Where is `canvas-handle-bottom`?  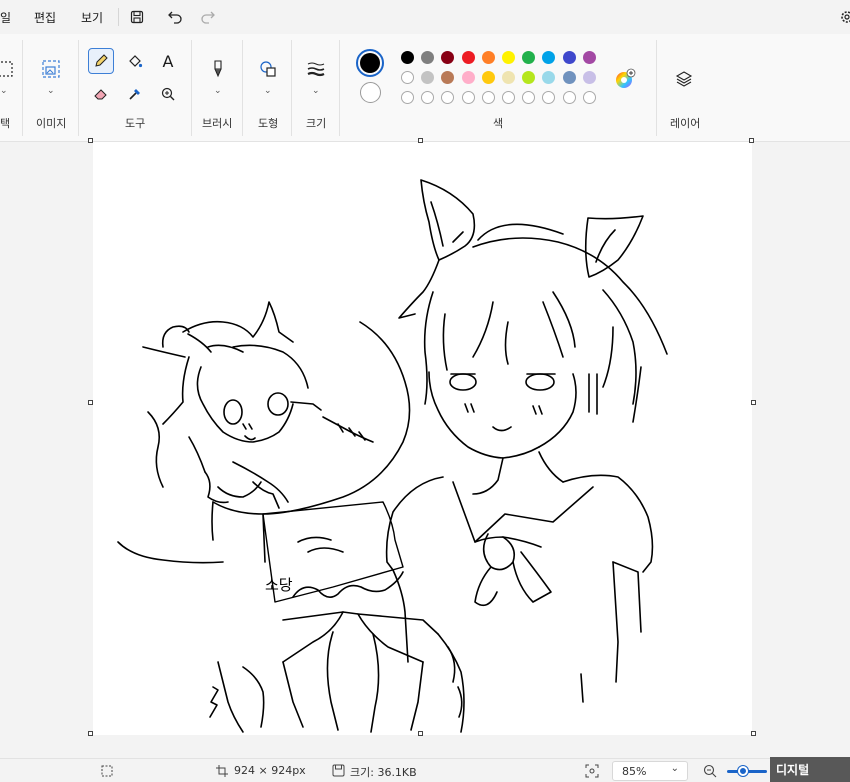
canvas-handle-bottom is located at coordinates (420, 733).